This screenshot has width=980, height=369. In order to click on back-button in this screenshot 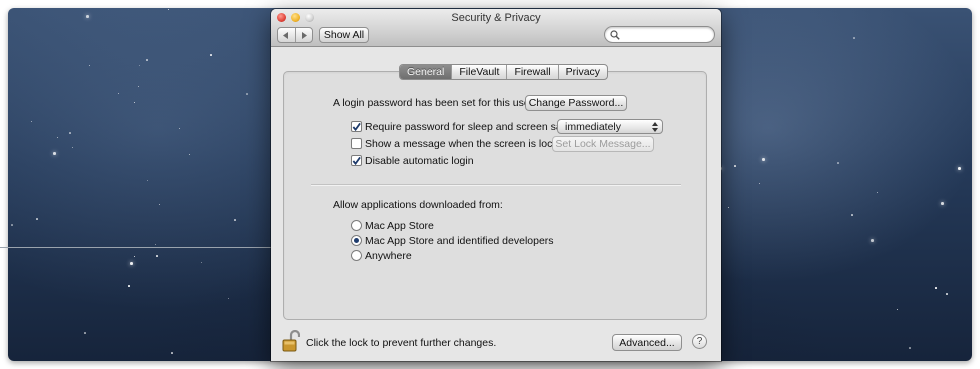, I will do `click(286, 35)`.